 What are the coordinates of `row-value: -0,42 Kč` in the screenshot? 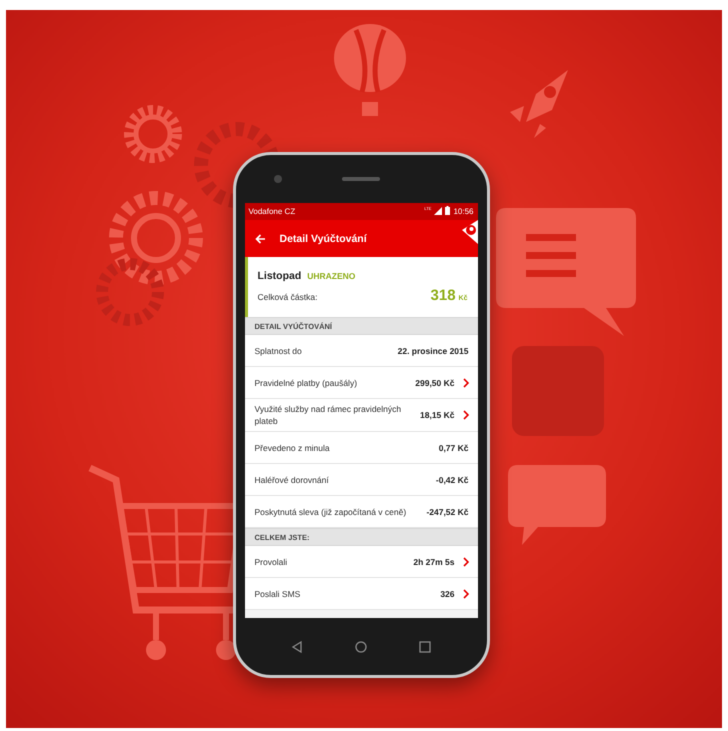 It's located at (452, 479).